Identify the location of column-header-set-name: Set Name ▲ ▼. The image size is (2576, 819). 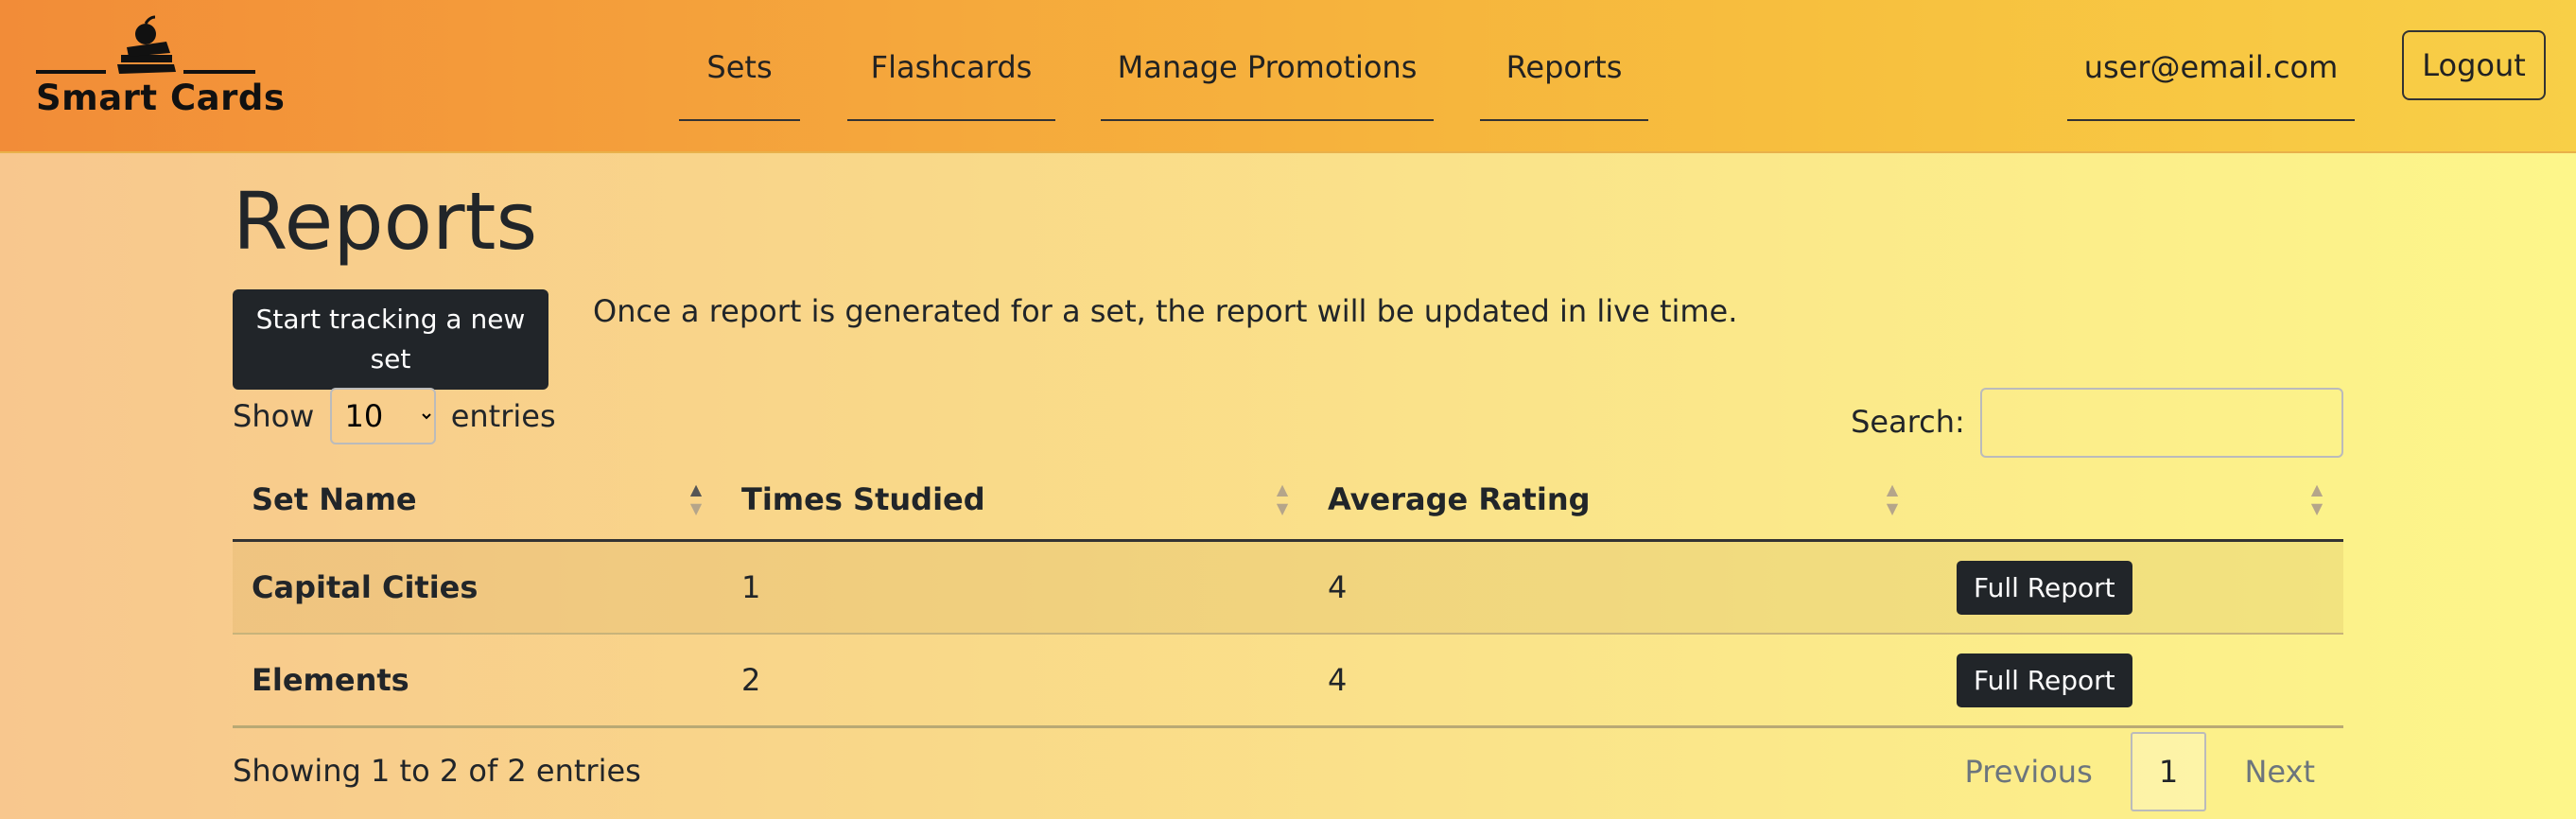
(477, 501).